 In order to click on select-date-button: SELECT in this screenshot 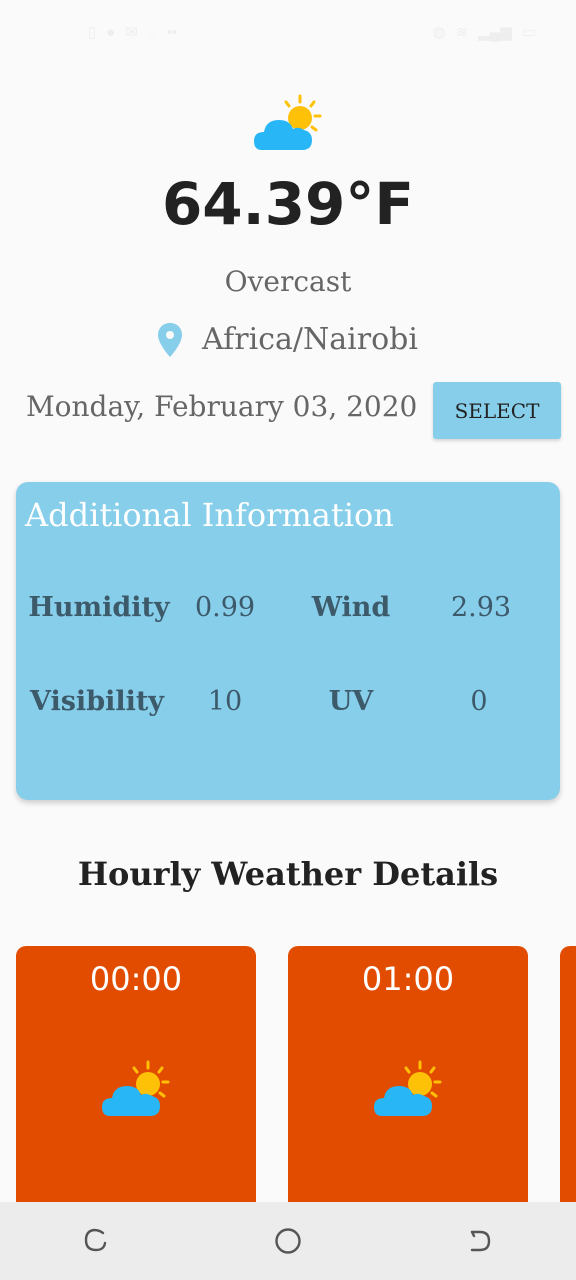, I will do `click(497, 410)`.